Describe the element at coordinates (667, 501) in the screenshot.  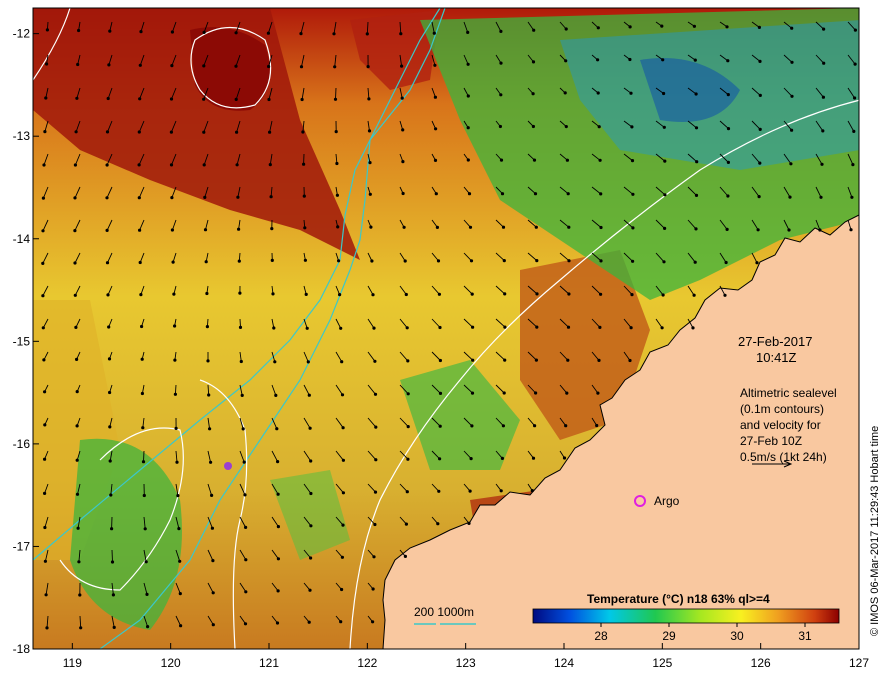
I see `argo-label: Argo` at that location.